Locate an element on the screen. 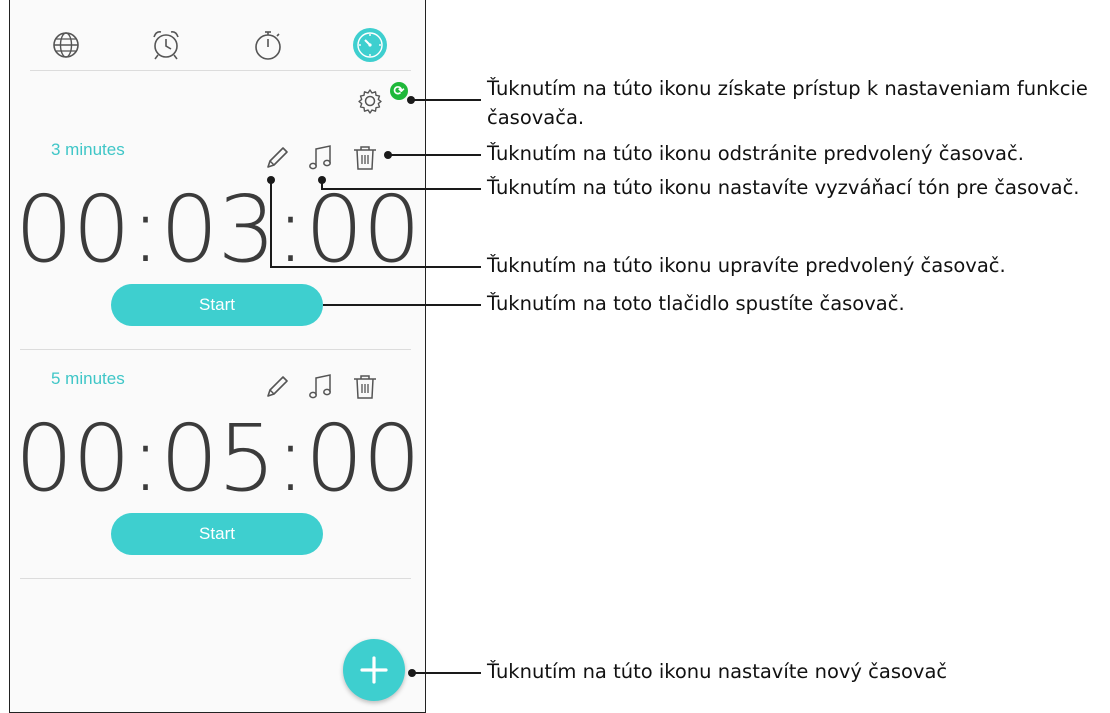  callout-settings-text-continued: časovača. is located at coordinates (536, 117).